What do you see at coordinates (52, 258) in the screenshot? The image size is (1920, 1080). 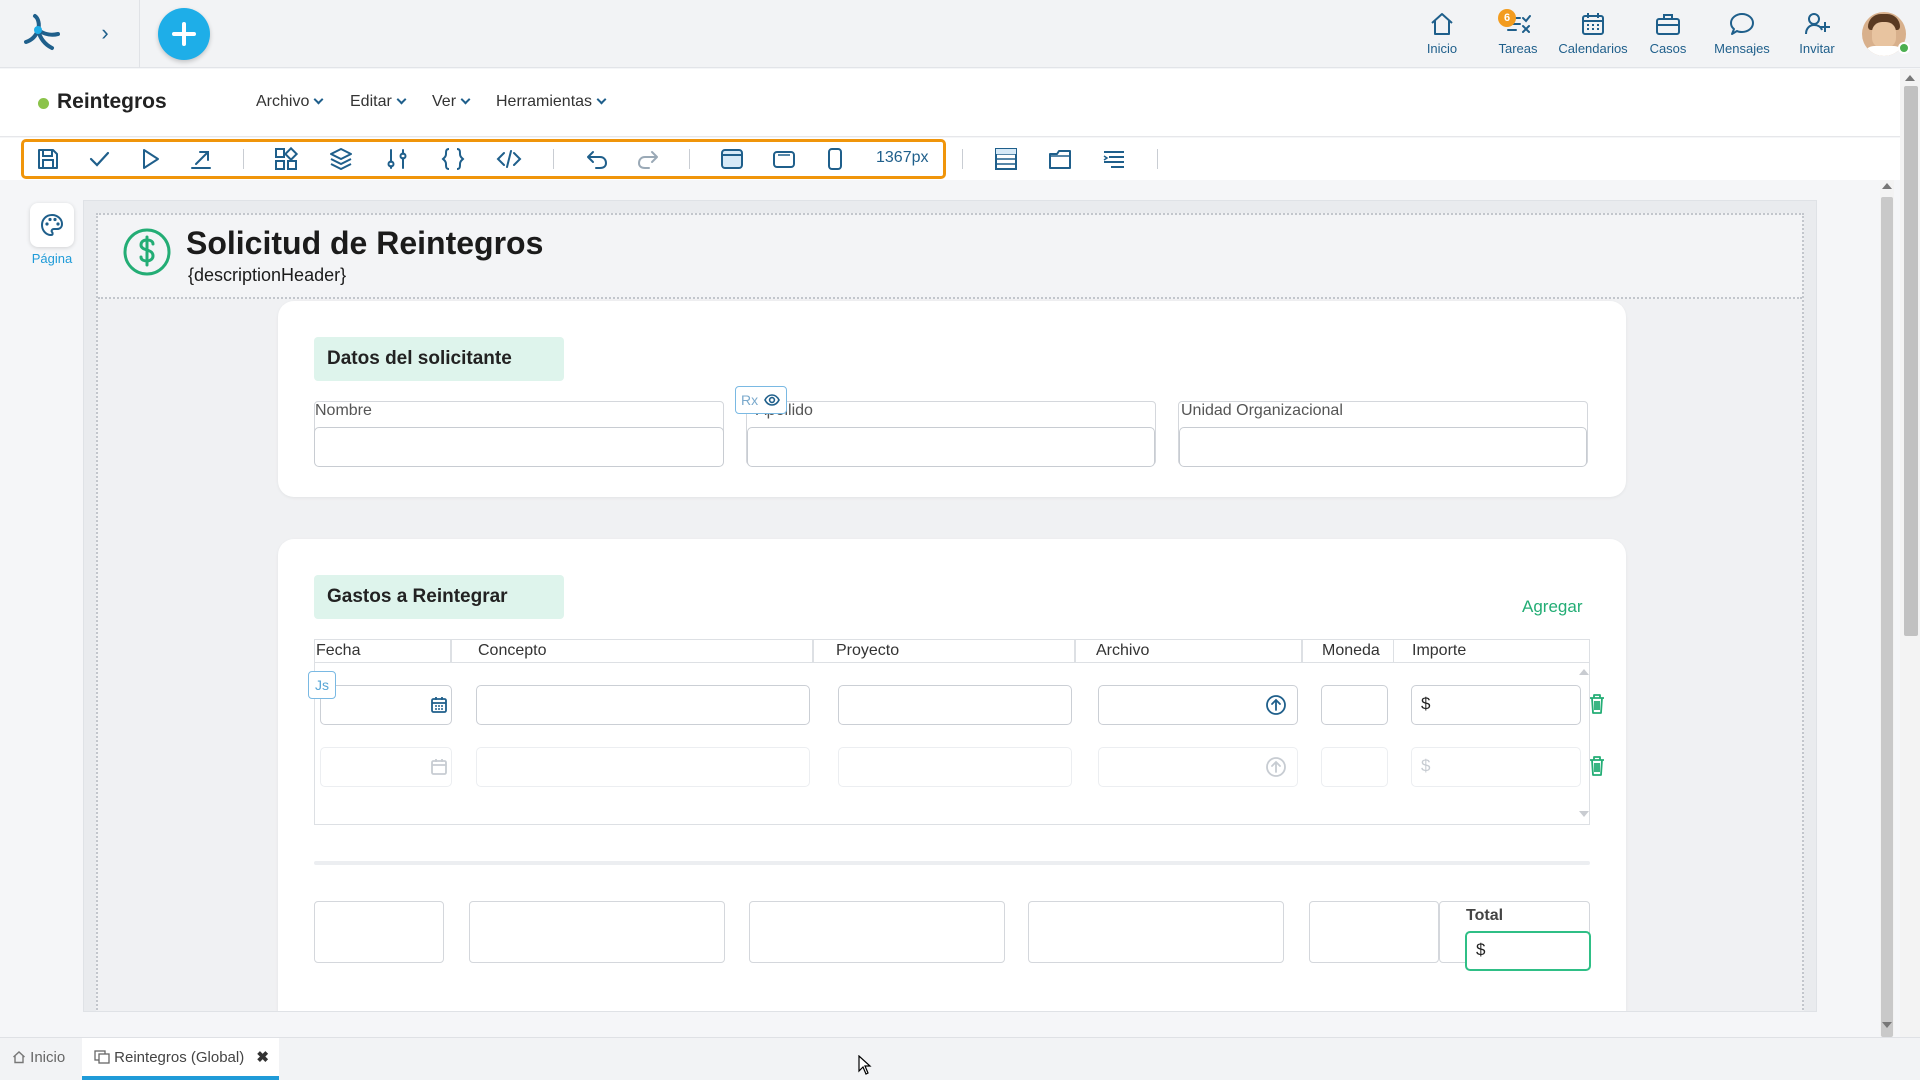 I see `page-properties-label: Página` at bounding box center [52, 258].